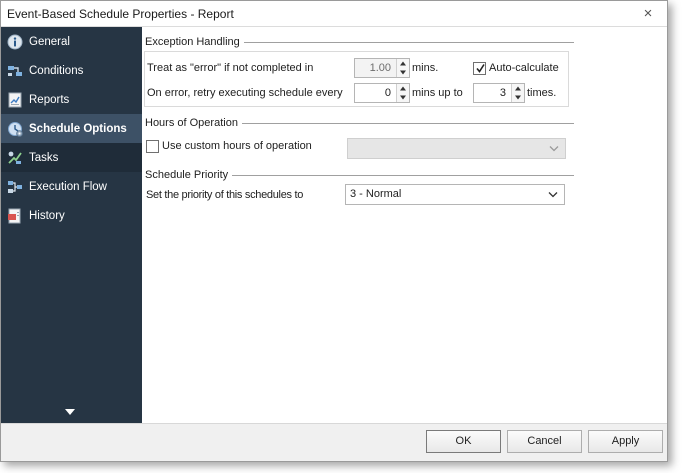  I want to click on retry-times-unit: times., so click(542, 93).